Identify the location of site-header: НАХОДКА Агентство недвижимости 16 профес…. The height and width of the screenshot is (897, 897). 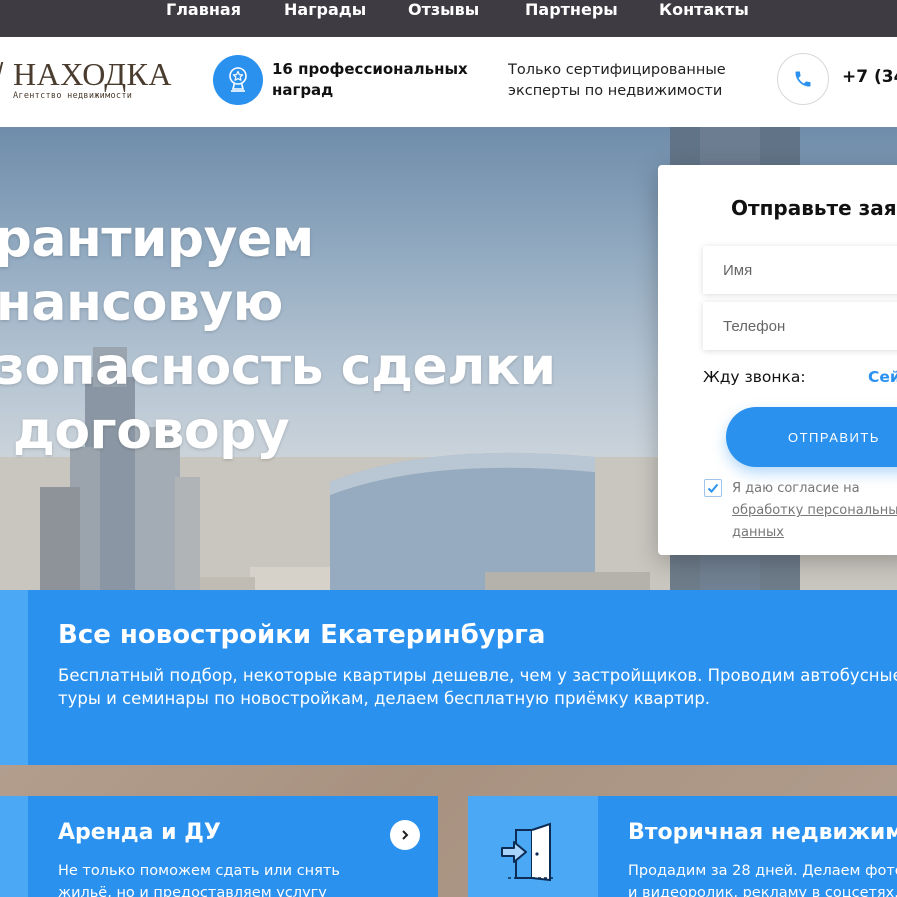
(448, 82).